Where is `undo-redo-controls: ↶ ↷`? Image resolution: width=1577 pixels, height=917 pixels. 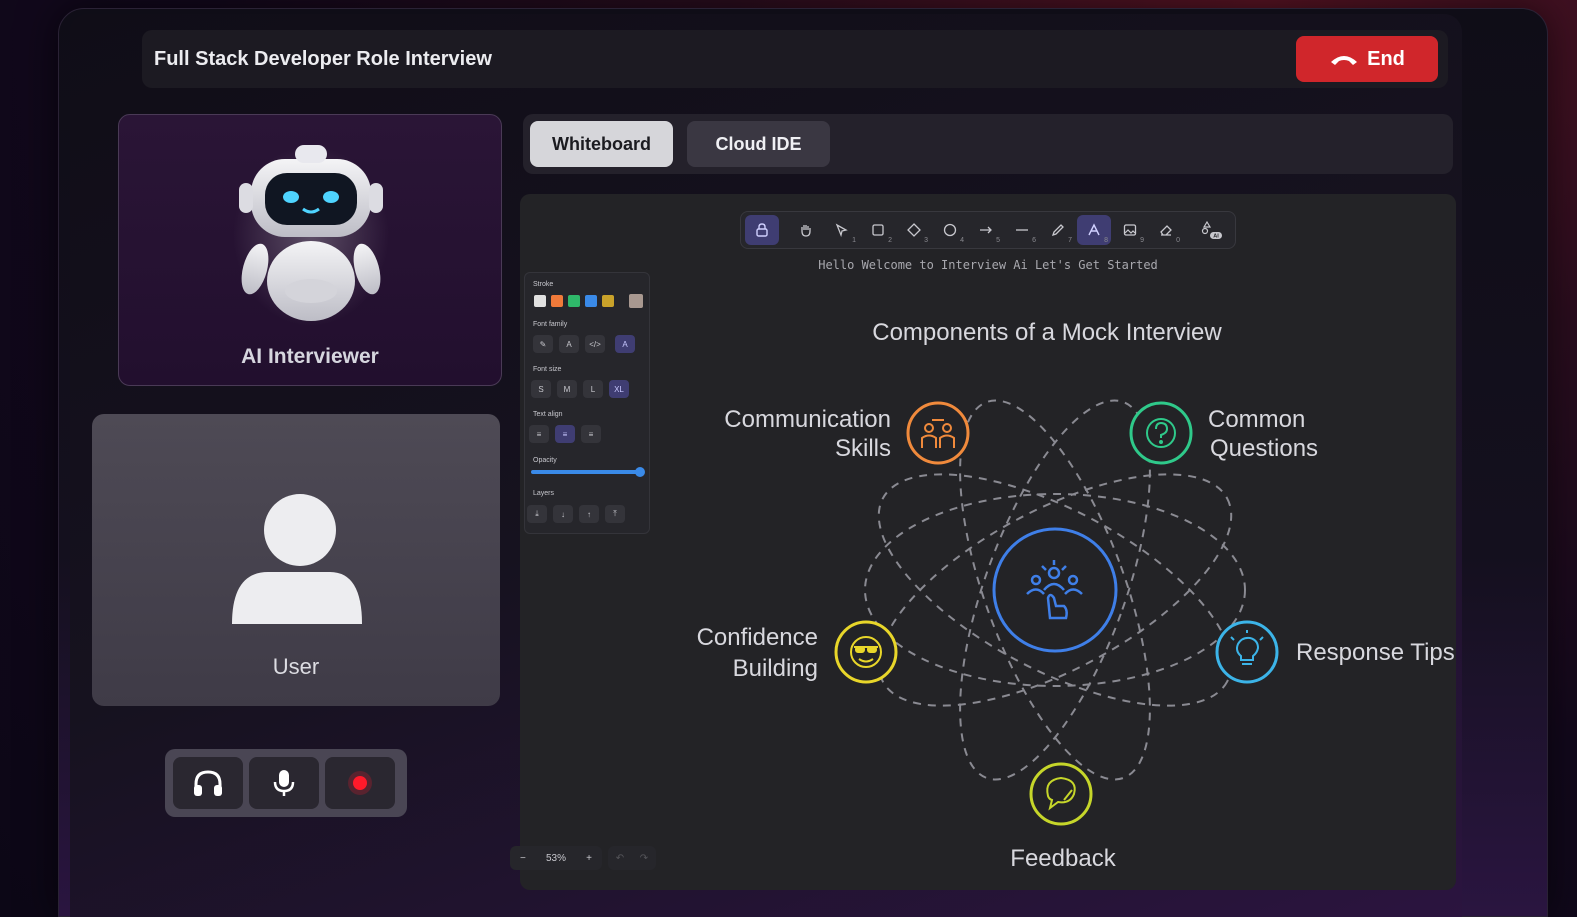
undo-redo-controls: ↶ ↷ is located at coordinates (632, 858).